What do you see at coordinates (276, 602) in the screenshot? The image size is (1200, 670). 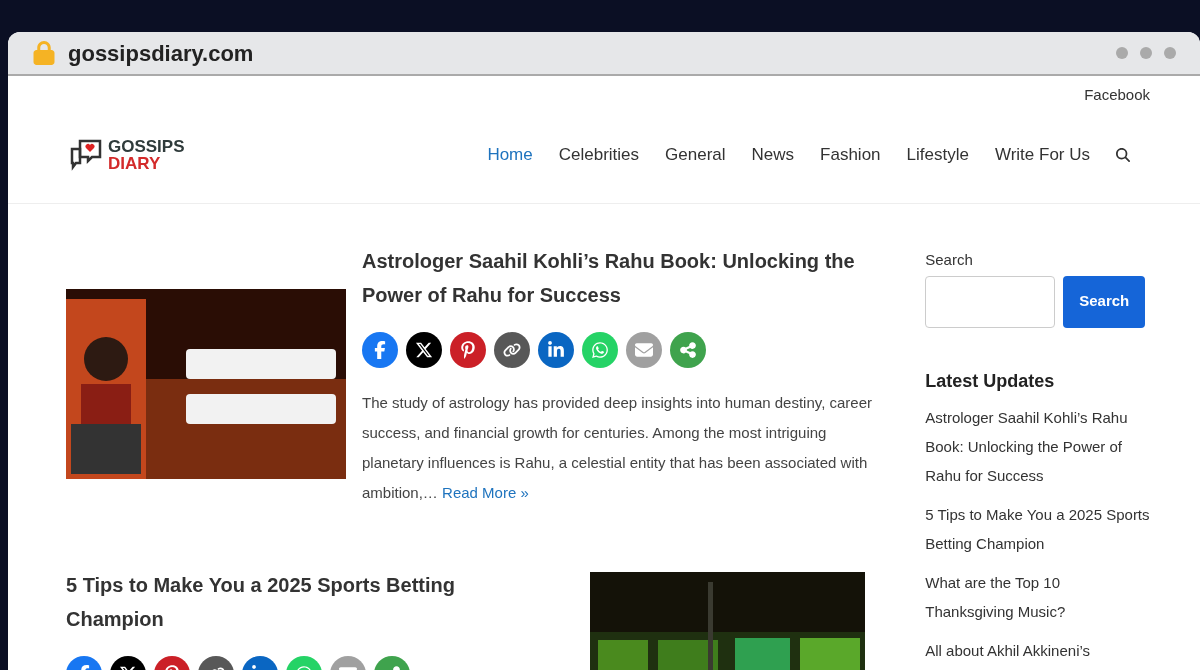 I see `post-title: 5 Tips to Make You a 2025 Sports Betting Champion` at bounding box center [276, 602].